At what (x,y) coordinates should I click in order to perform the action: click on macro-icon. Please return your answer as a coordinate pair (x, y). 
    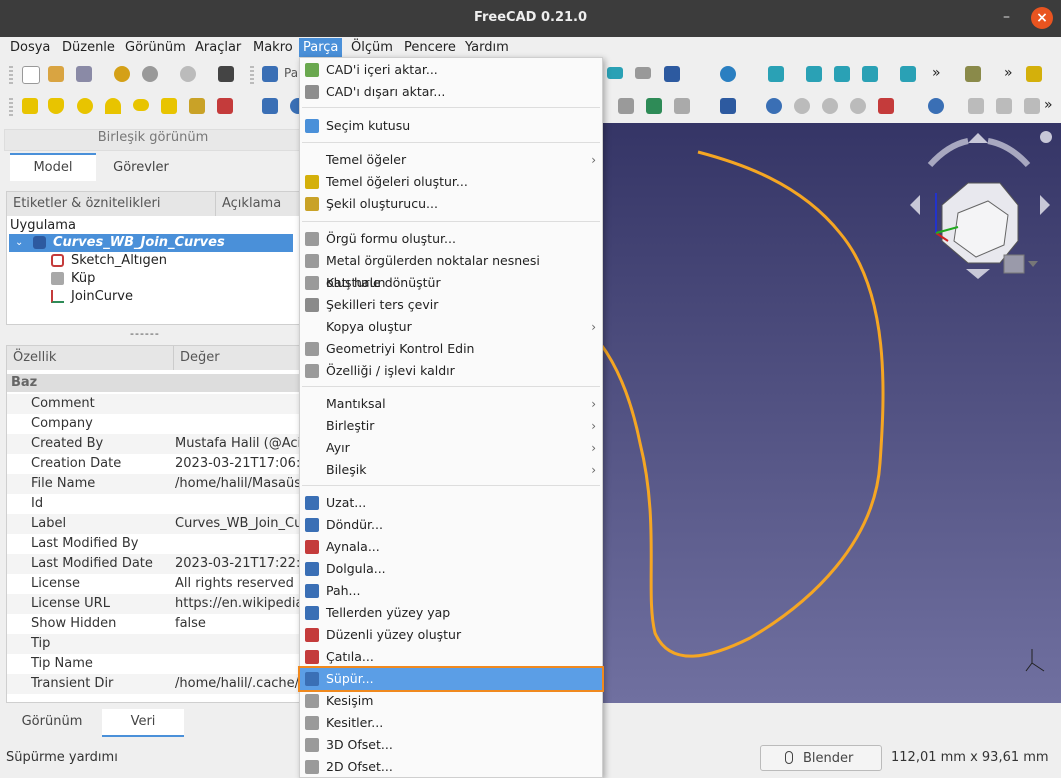
    Looking at the image, I should click on (973, 74).